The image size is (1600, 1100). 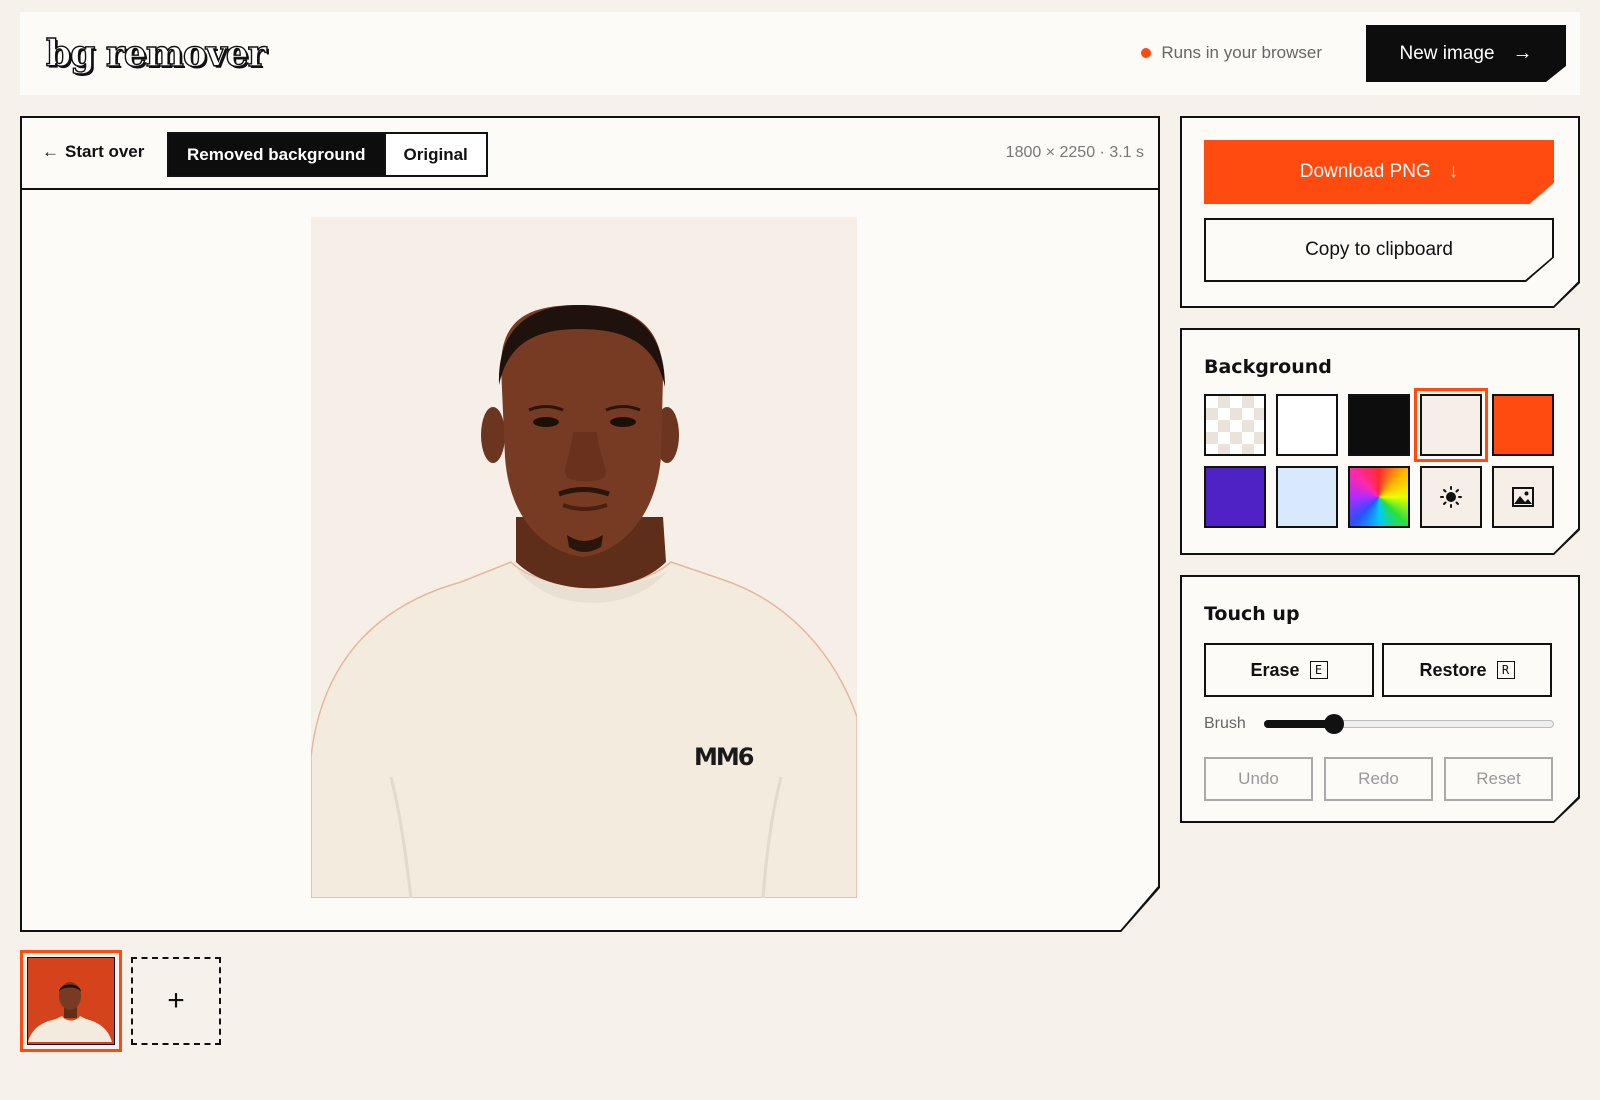 I want to click on swatch-black, so click(x=1379, y=425).